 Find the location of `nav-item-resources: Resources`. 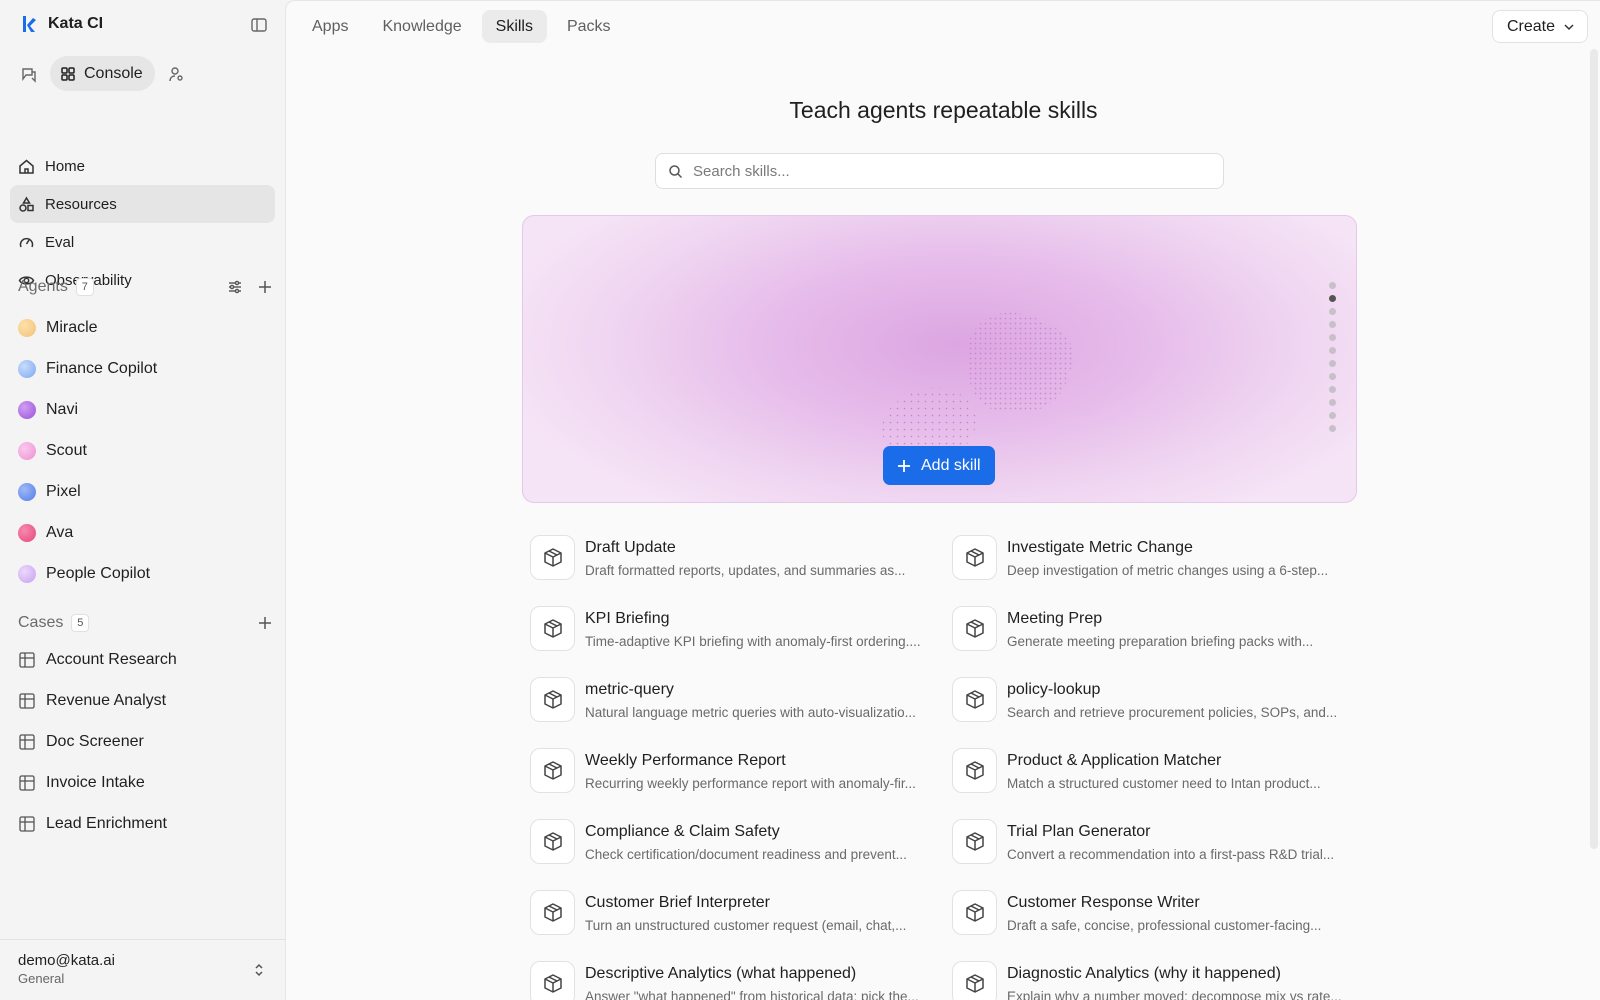

nav-item-resources: Resources is located at coordinates (142, 204).